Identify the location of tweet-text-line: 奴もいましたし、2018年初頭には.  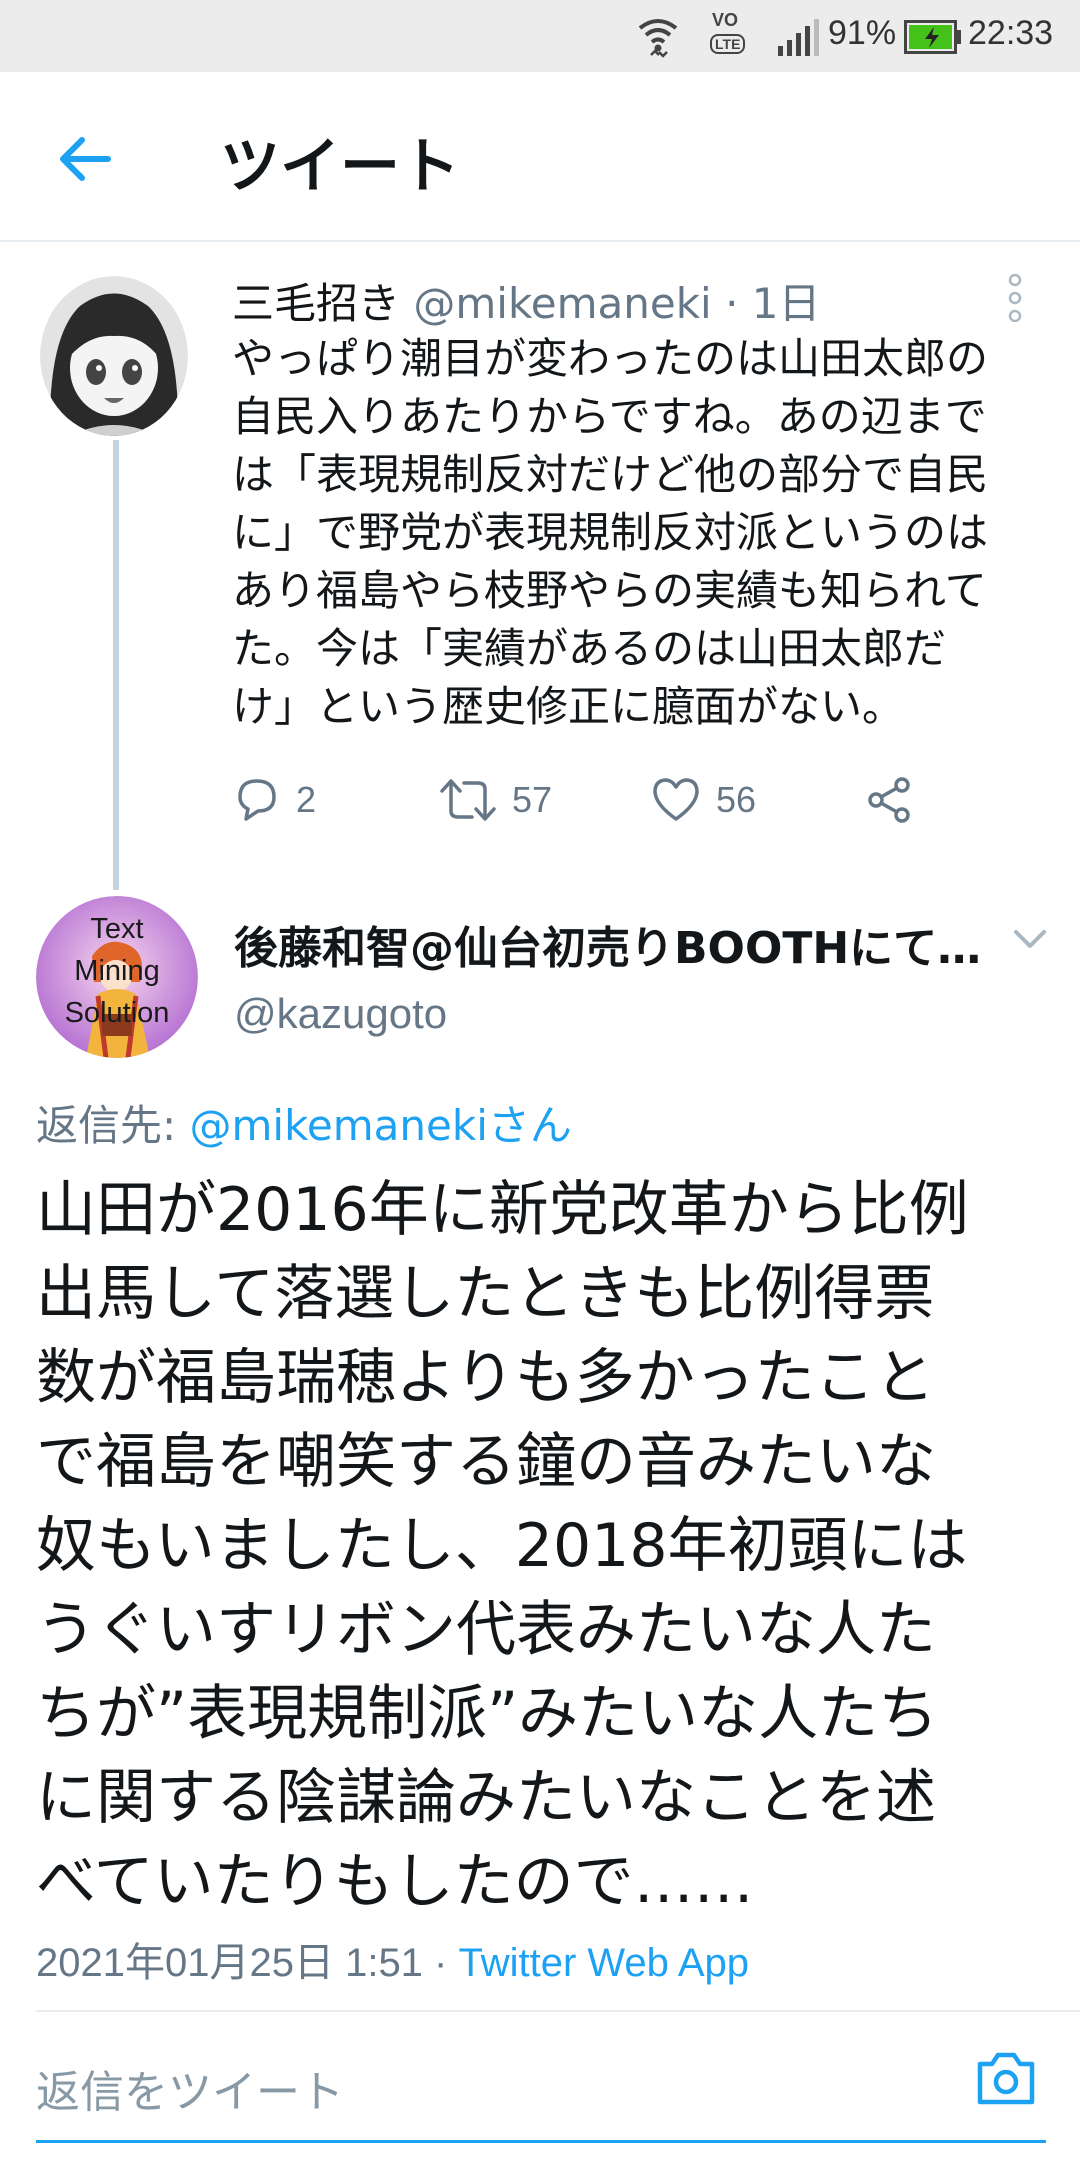
(502, 1546).